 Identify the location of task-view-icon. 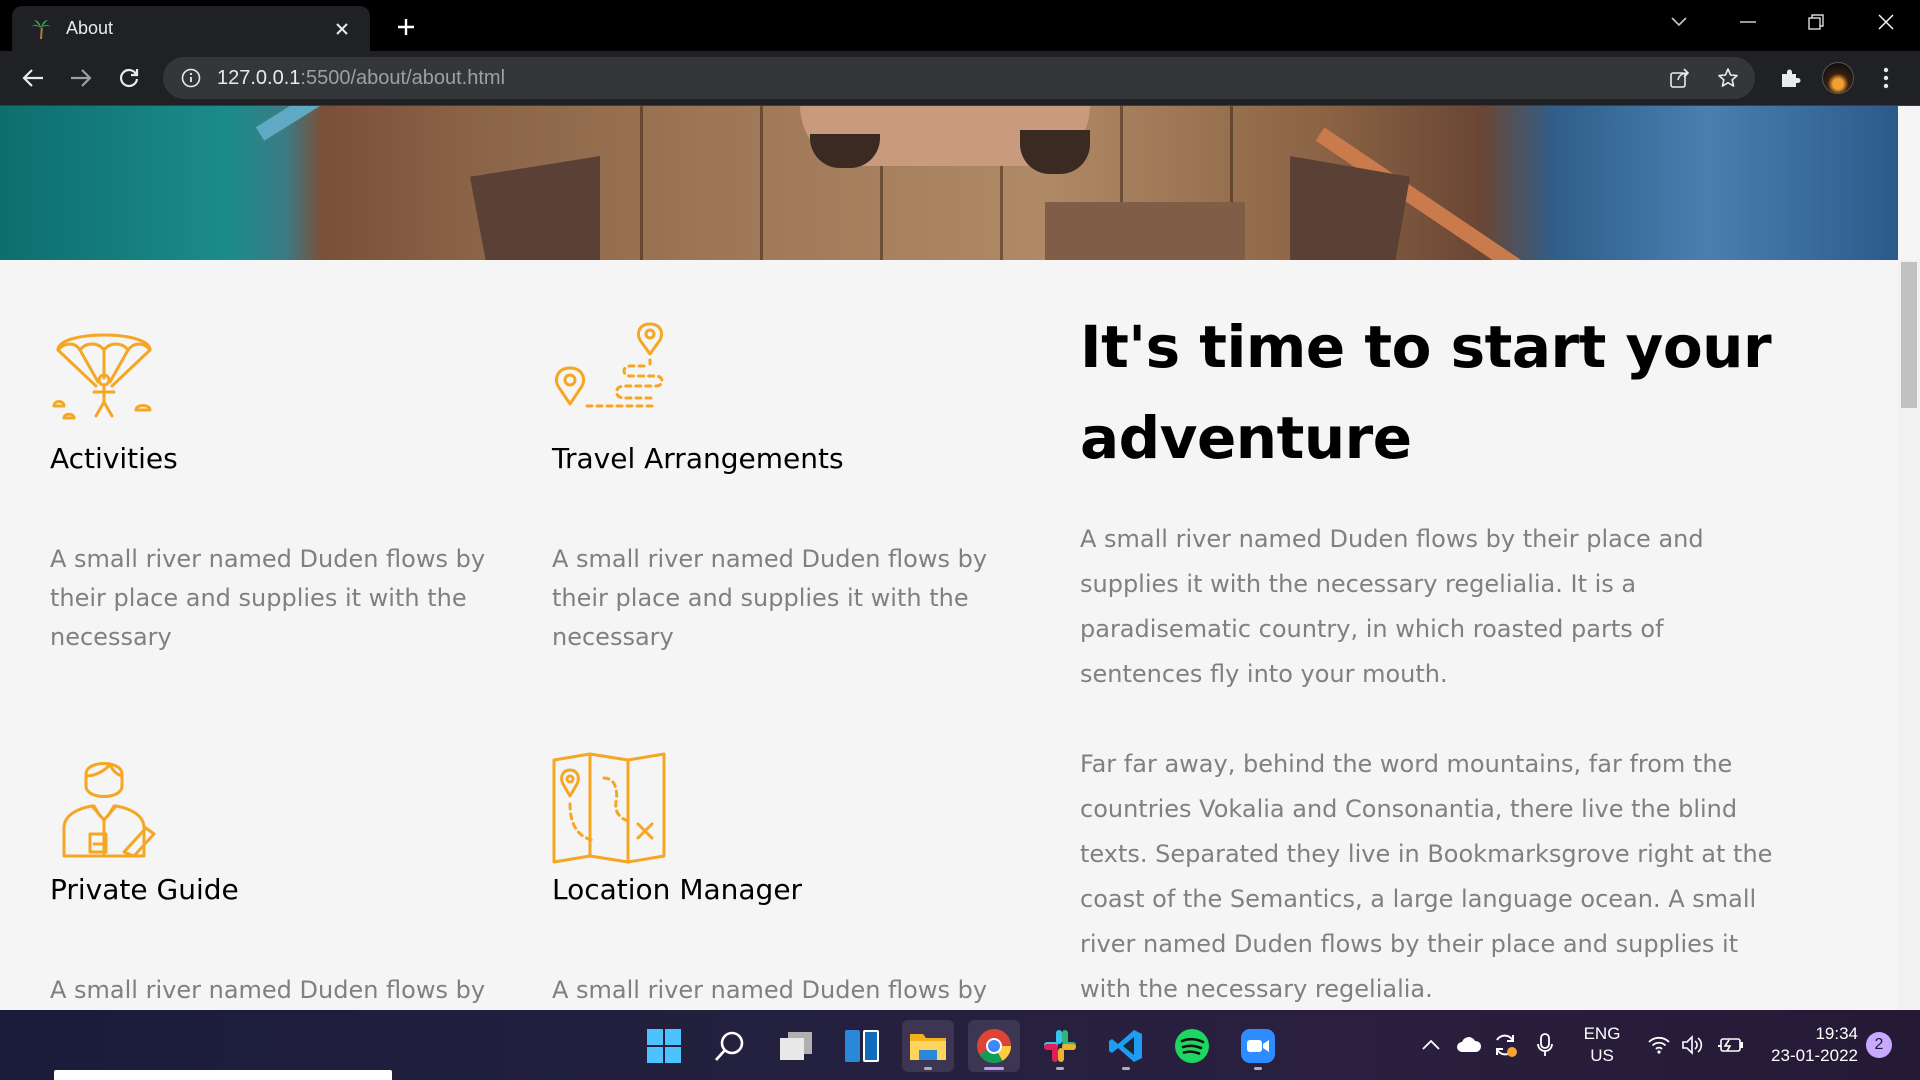
(796, 1046).